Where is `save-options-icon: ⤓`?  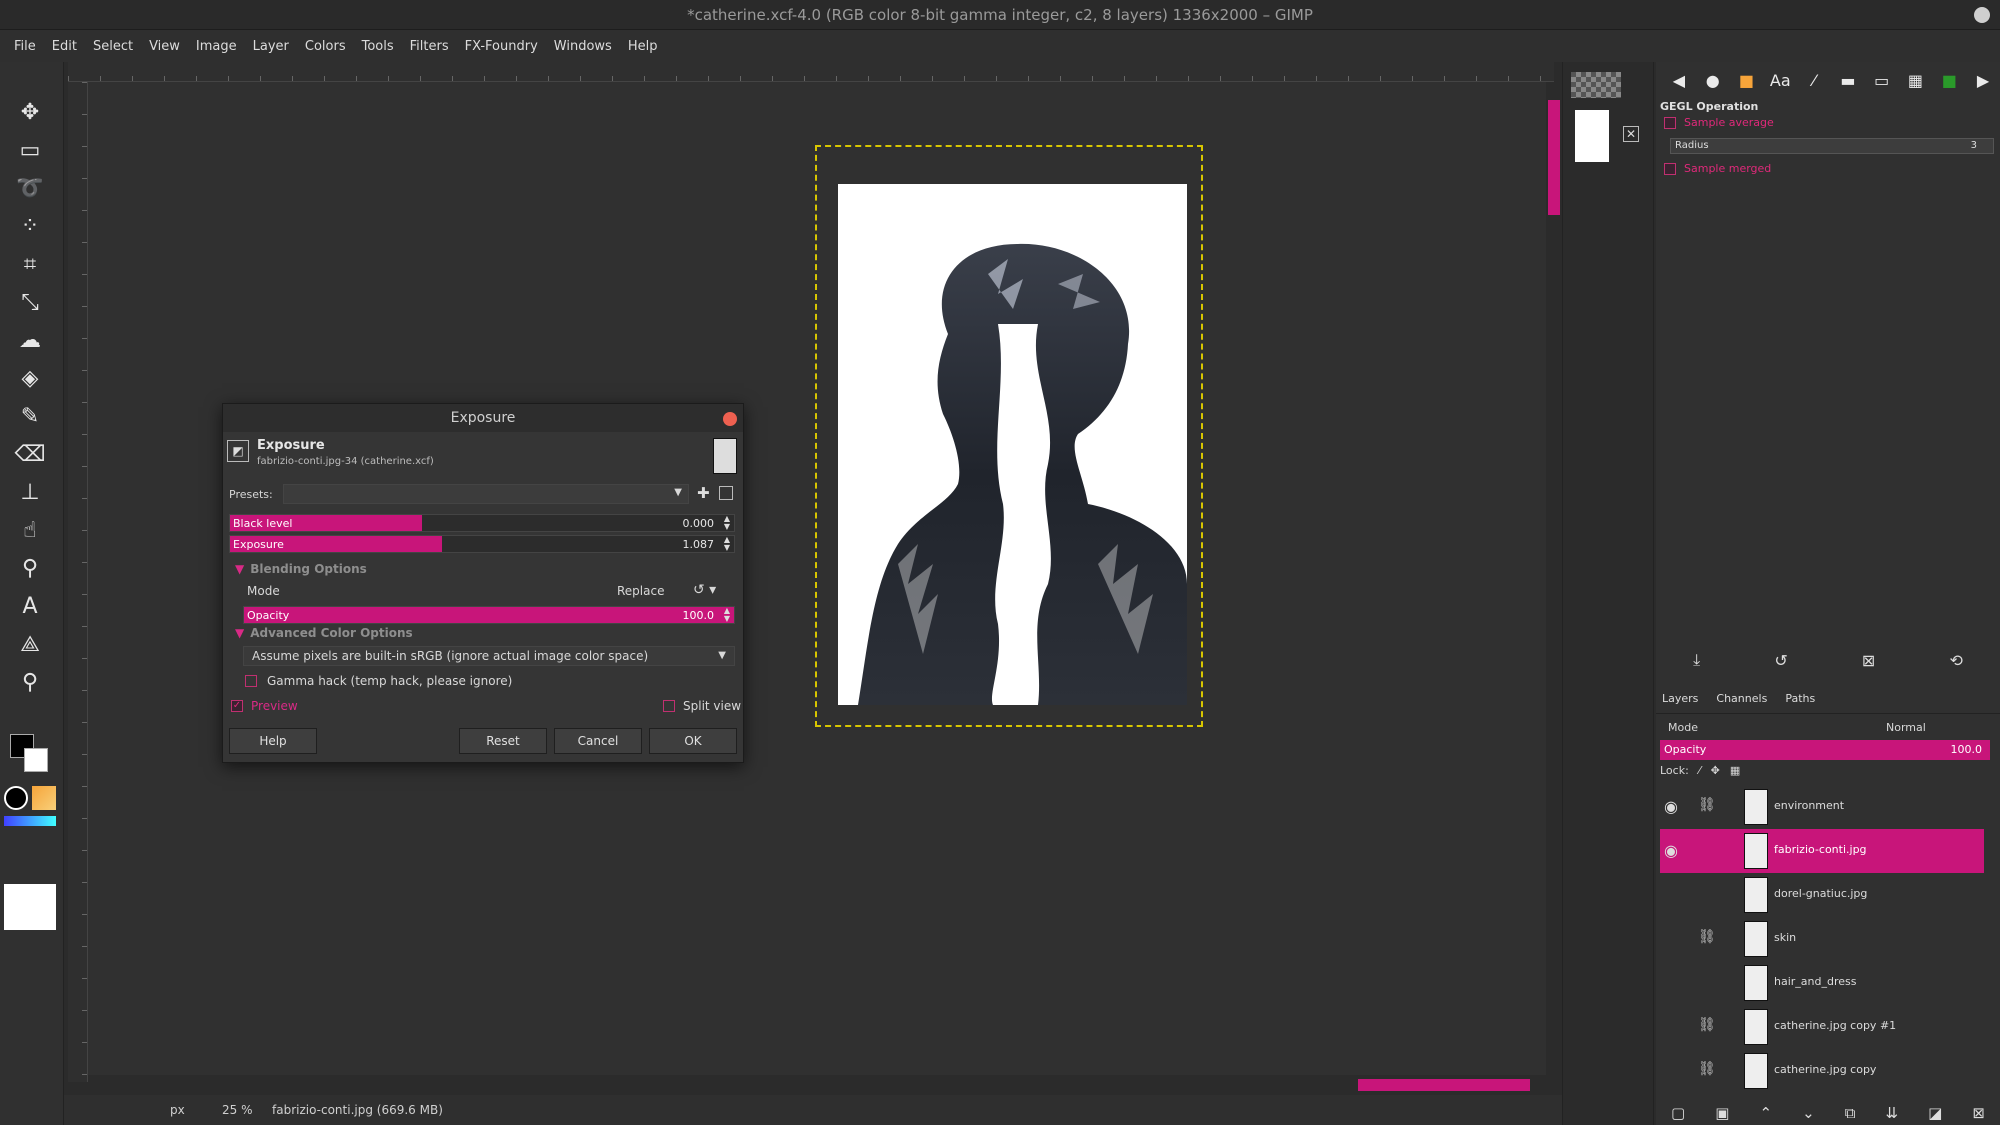 save-options-icon: ⤓ is located at coordinates (1696, 660).